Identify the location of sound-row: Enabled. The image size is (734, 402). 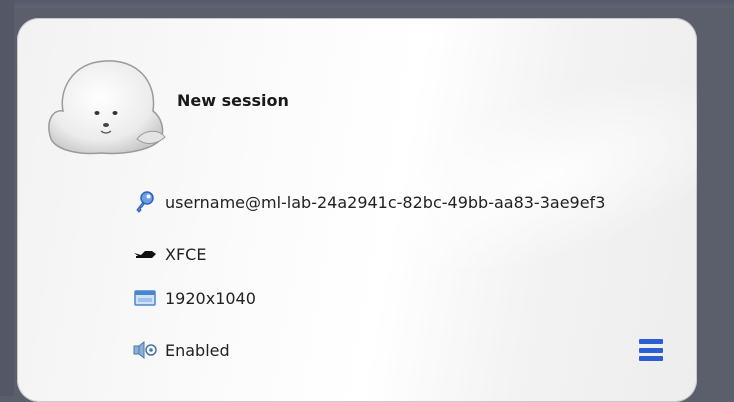
(180, 350).